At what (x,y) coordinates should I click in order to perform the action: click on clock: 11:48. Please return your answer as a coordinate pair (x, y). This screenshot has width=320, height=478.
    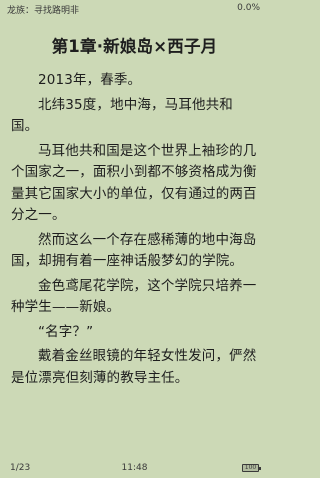
    Looking at the image, I should click on (134, 468).